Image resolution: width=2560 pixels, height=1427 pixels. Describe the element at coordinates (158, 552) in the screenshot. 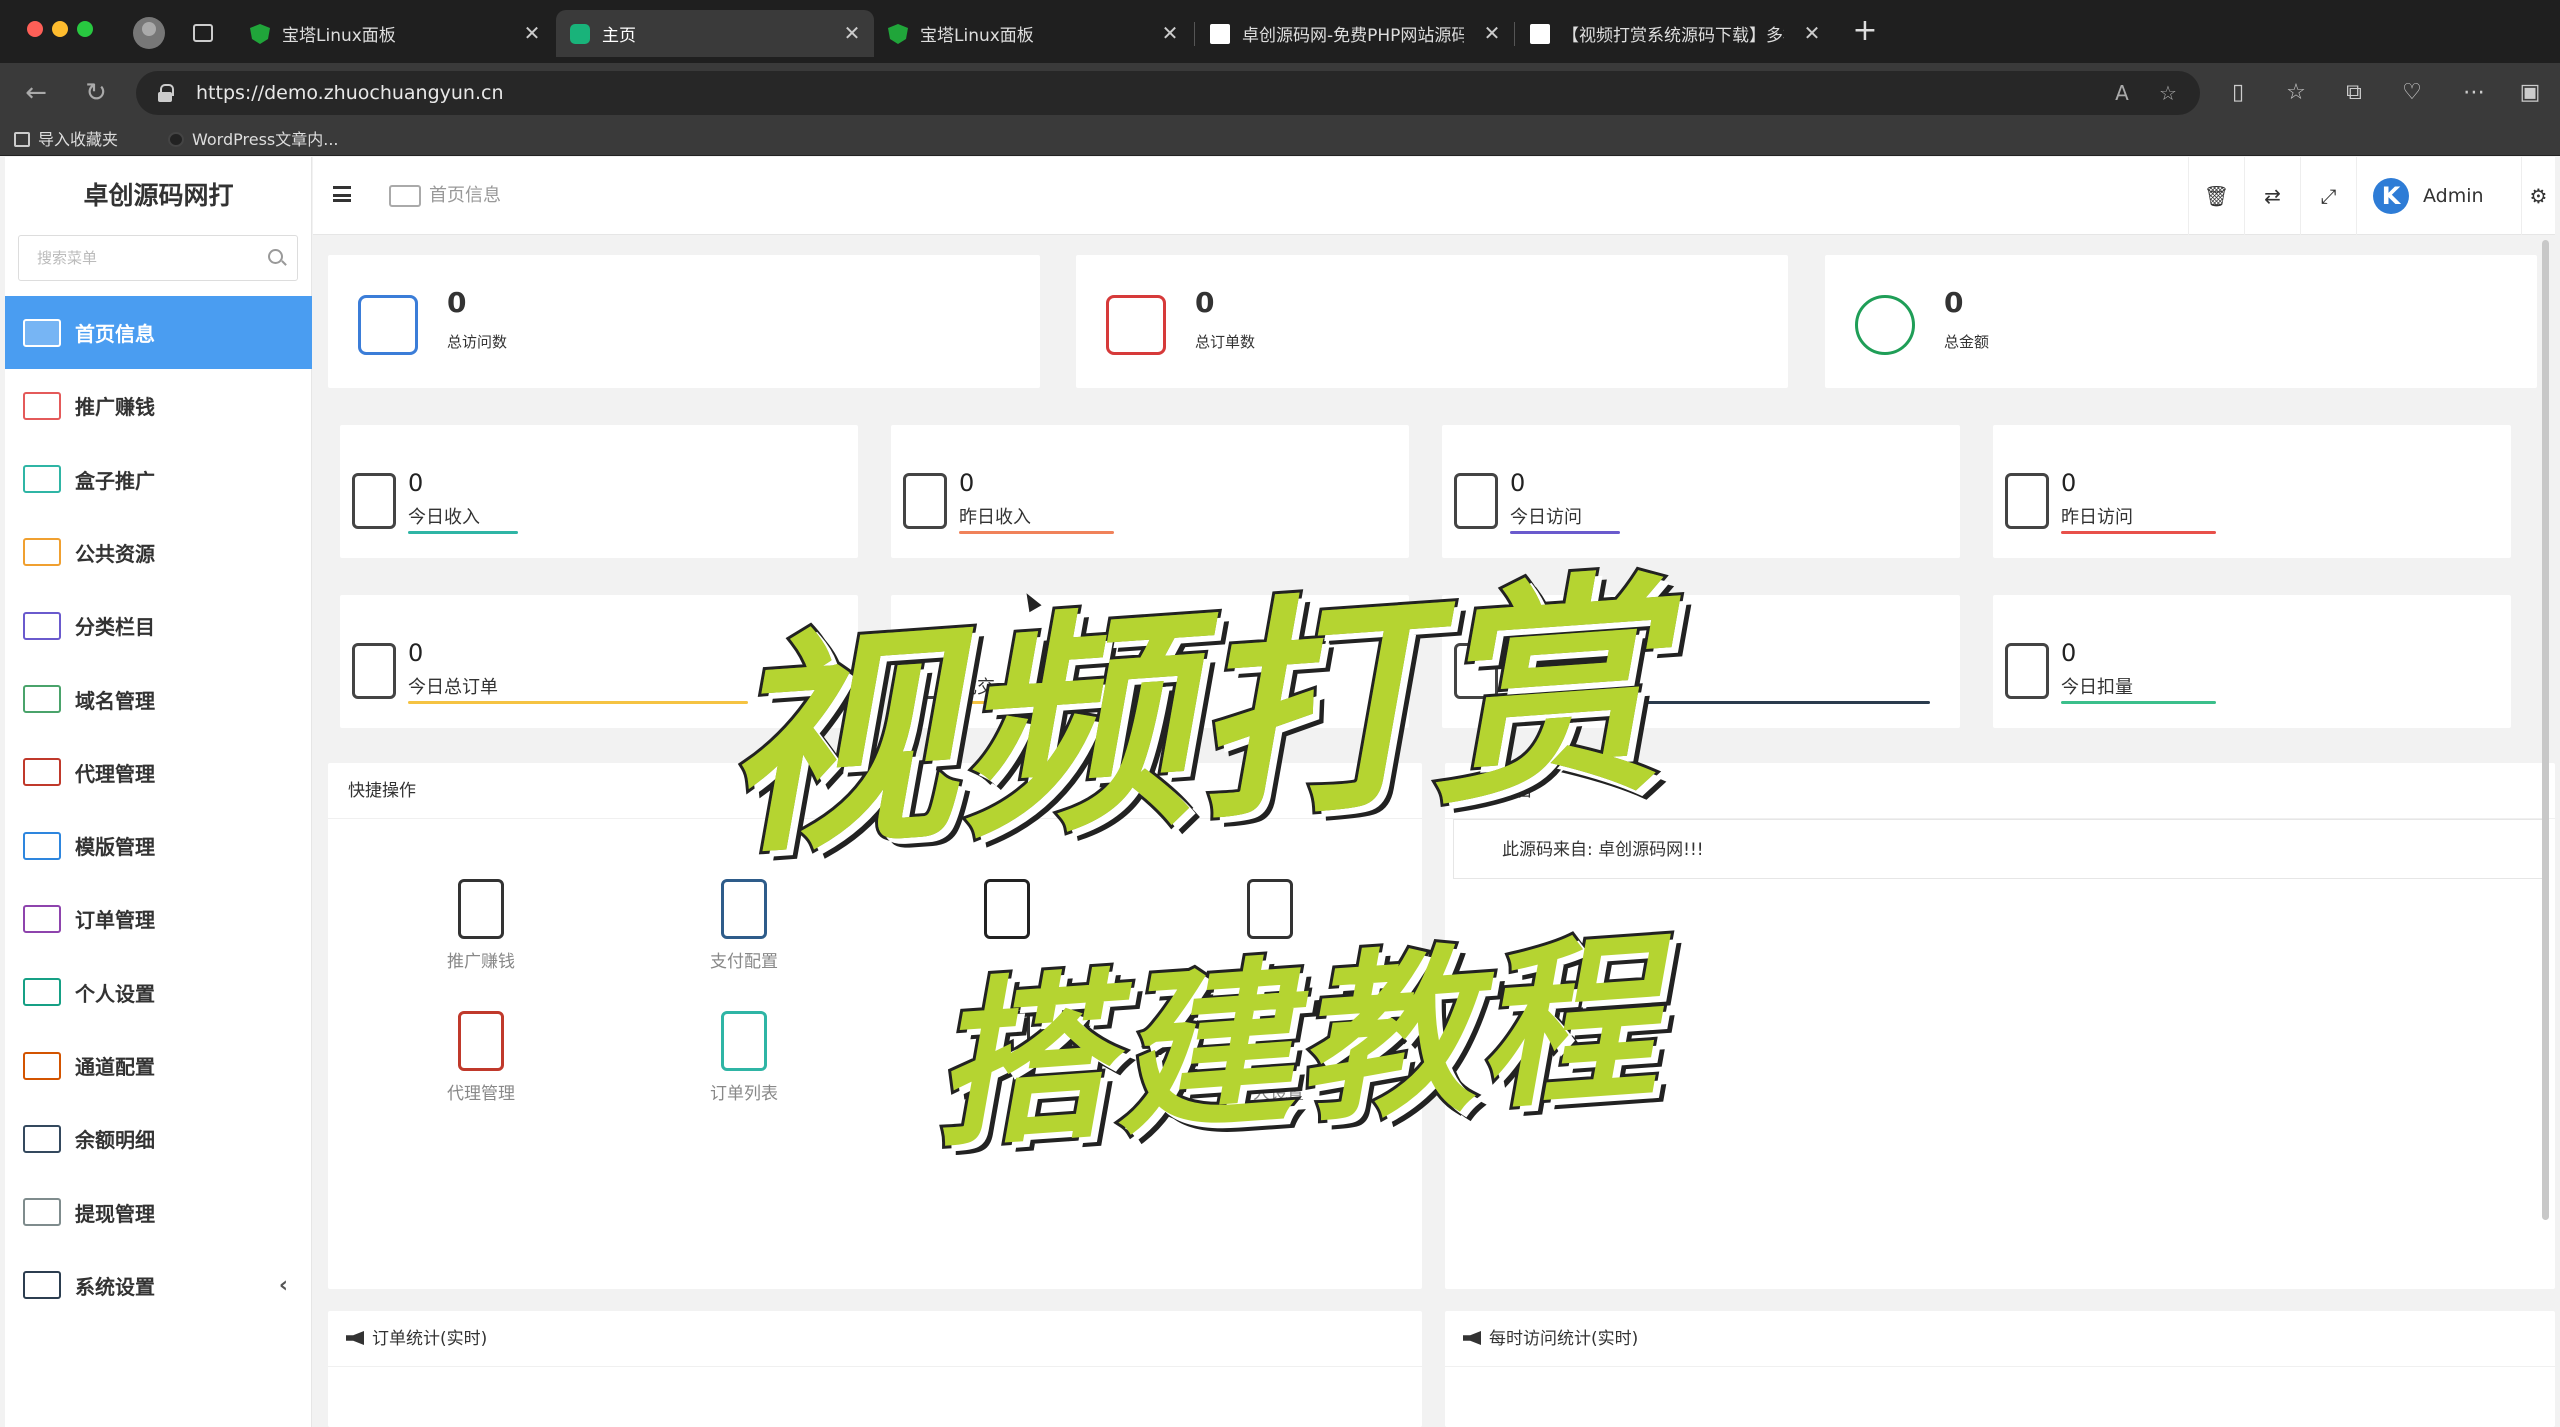

I see `sidebar-item: 公共资源` at that location.